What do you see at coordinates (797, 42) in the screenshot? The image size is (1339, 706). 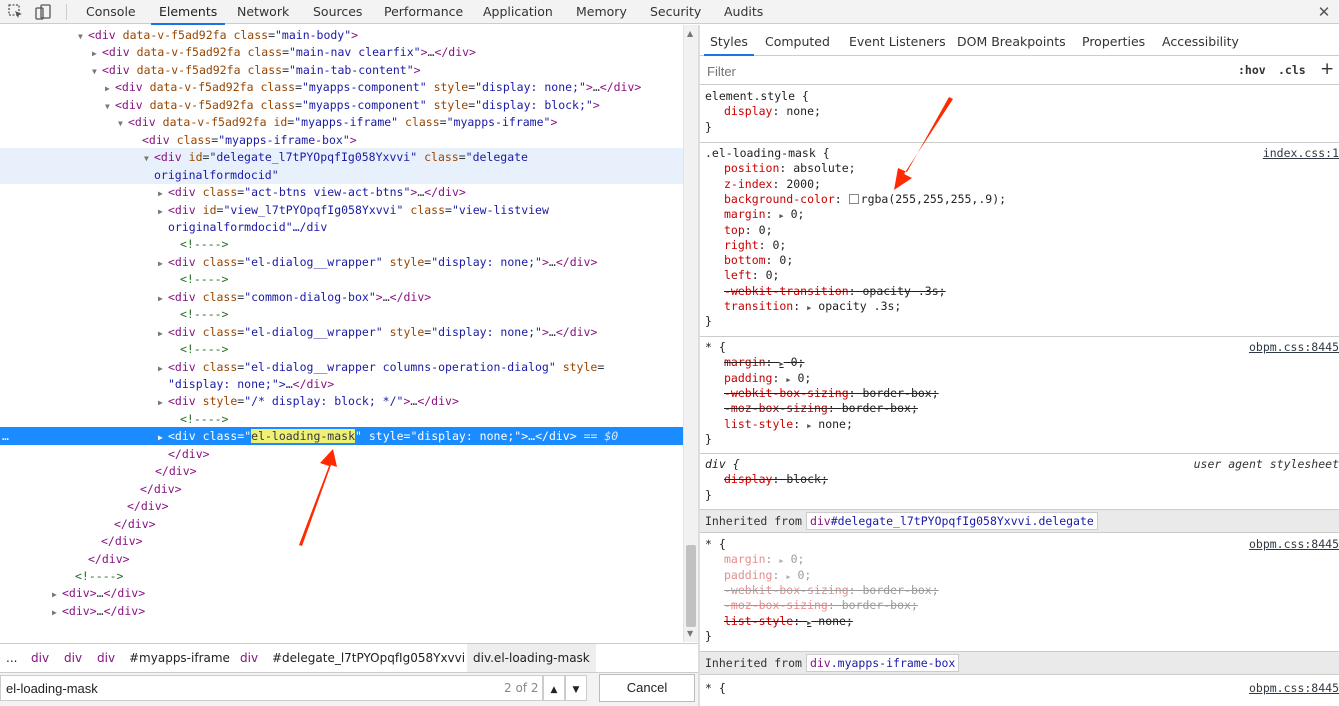 I see `subtab-computed: Computed` at bounding box center [797, 42].